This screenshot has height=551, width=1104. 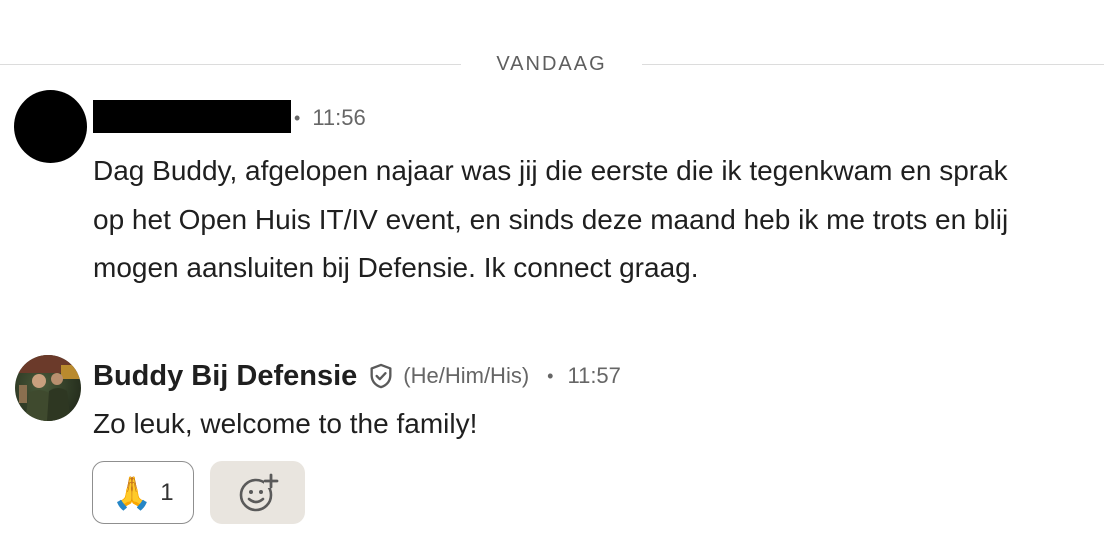 What do you see at coordinates (225, 376) in the screenshot?
I see `sender-name: Buddy Bij Defensie` at bounding box center [225, 376].